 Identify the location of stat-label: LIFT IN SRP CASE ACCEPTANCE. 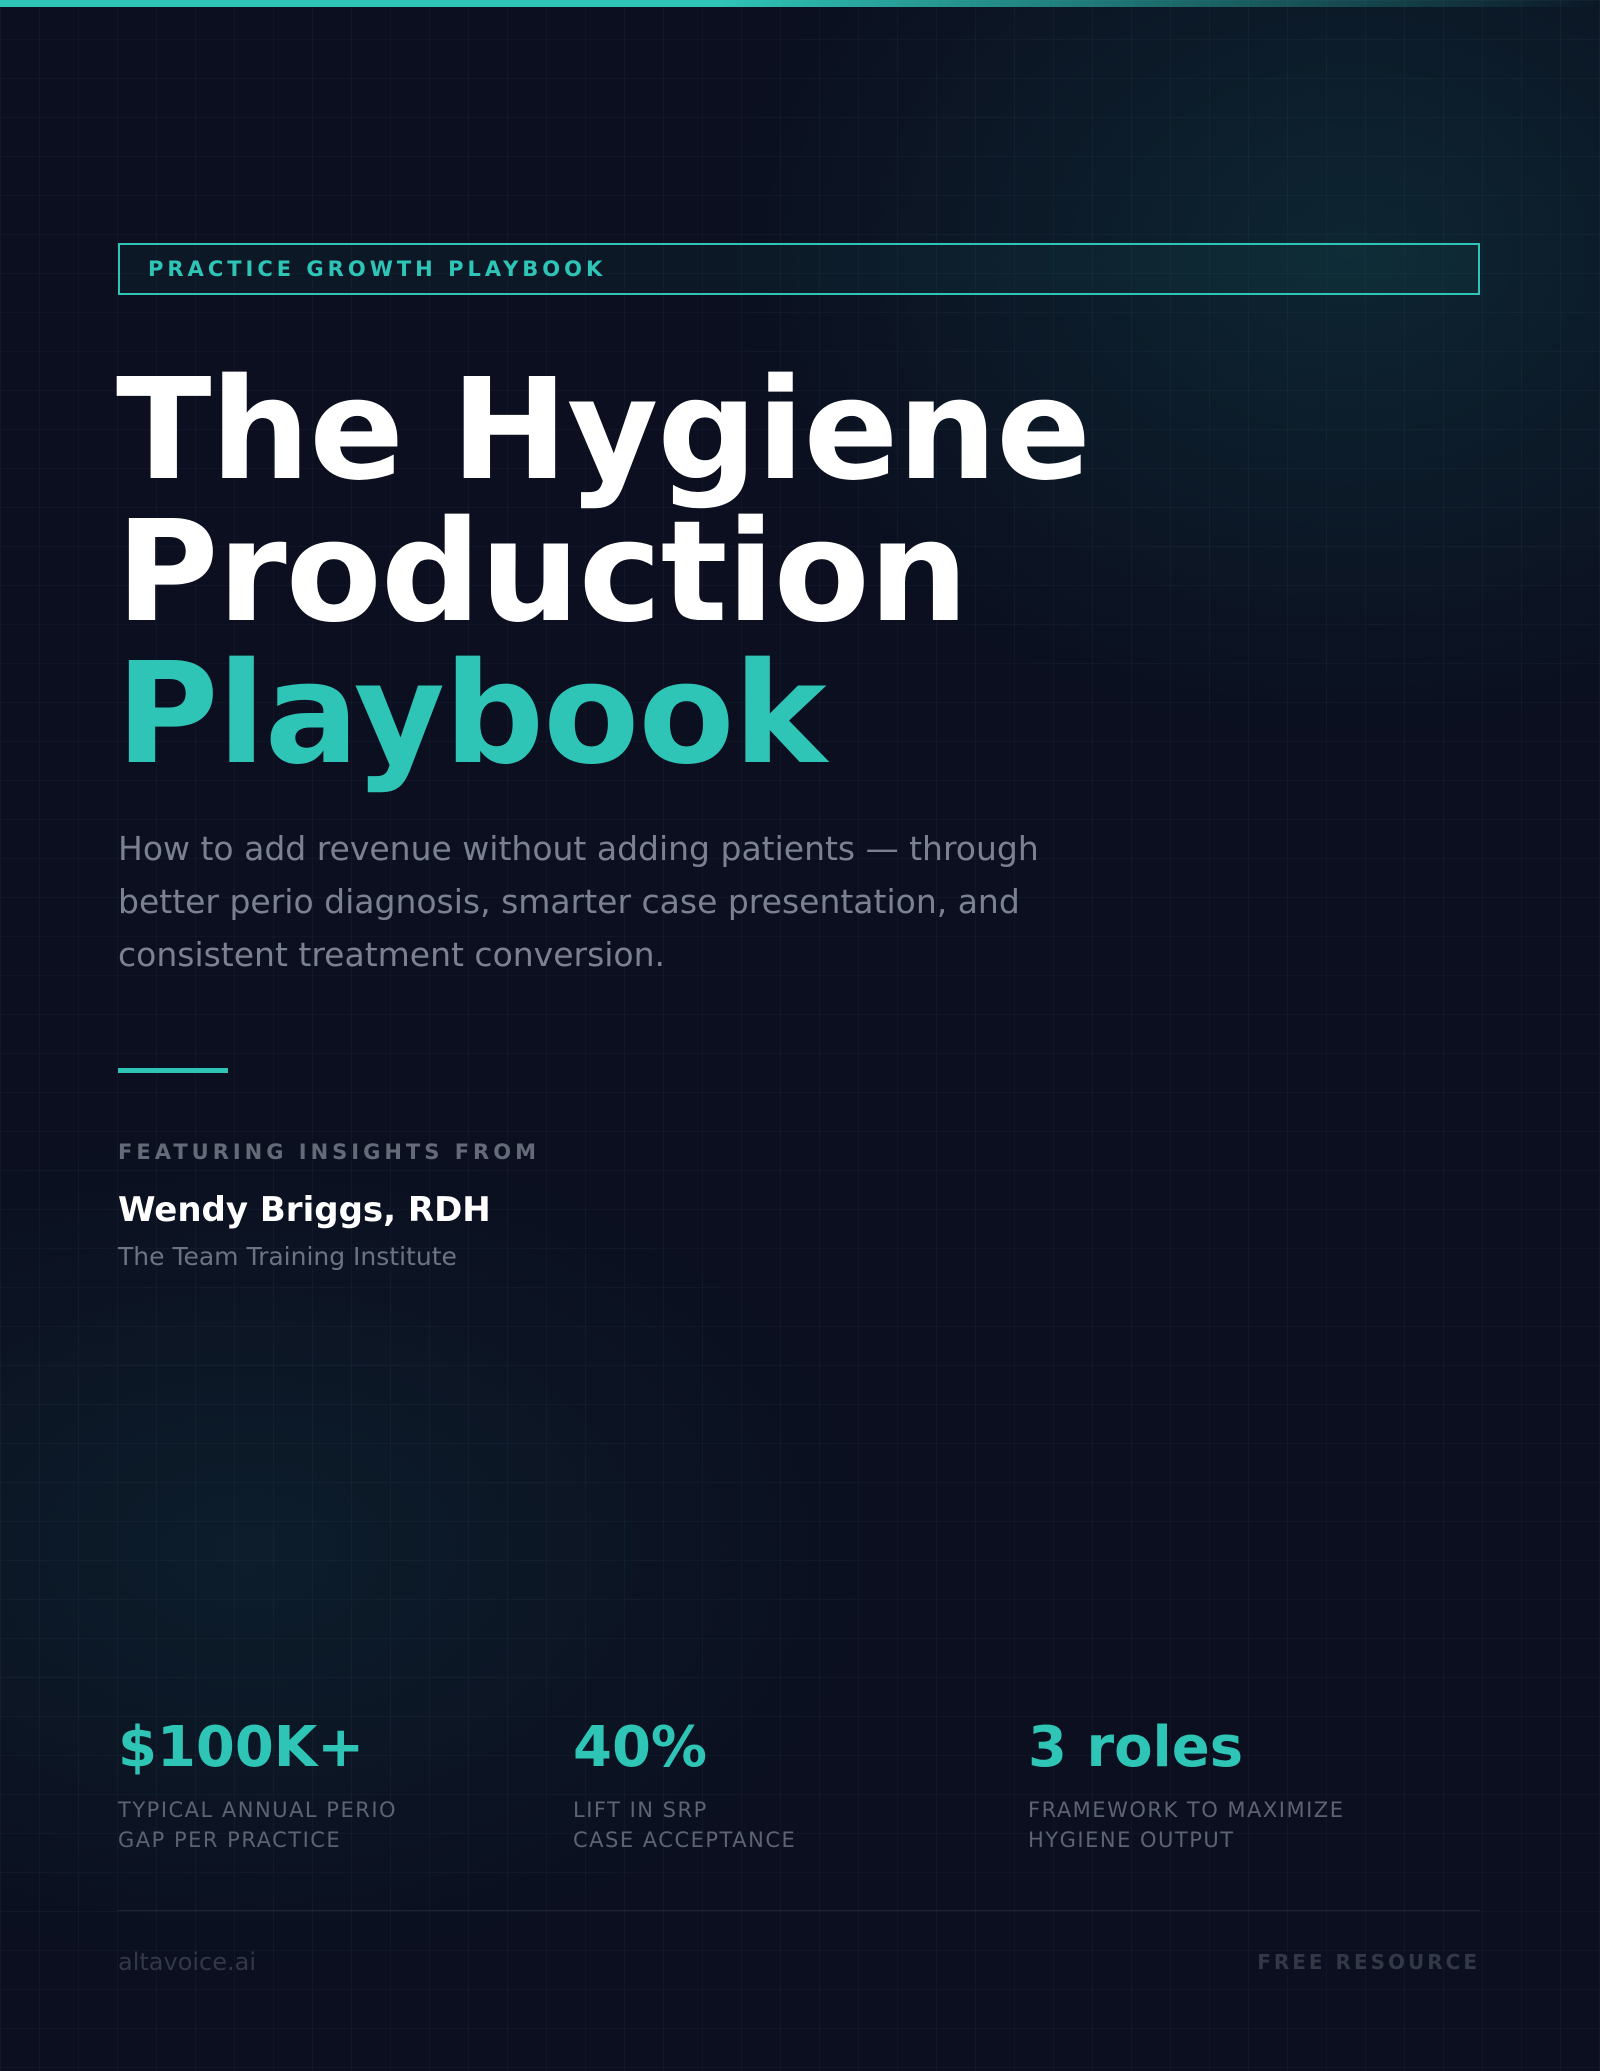
(783, 1825).